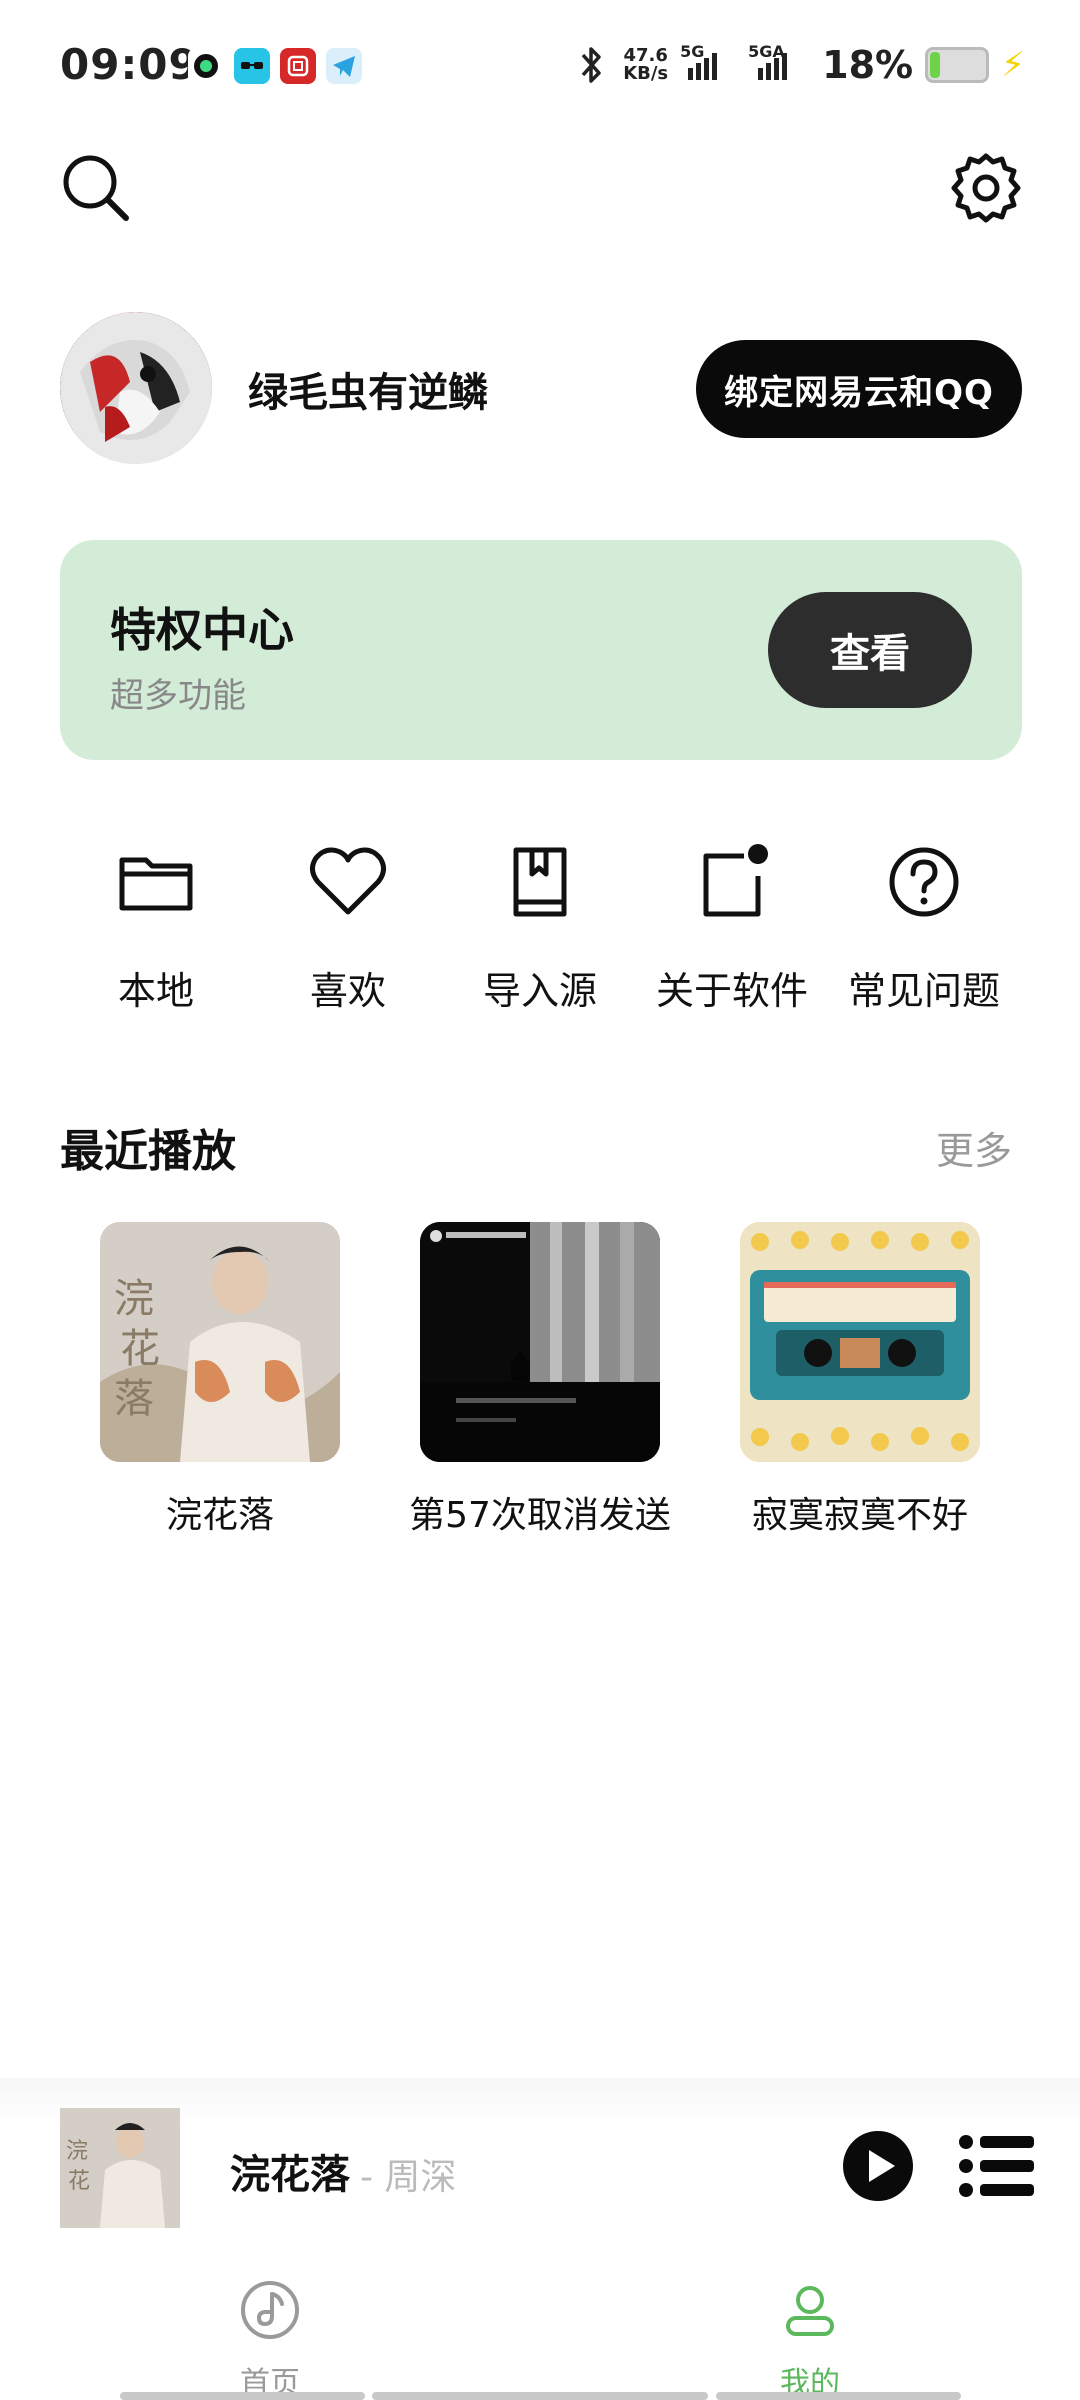  Describe the element at coordinates (924, 930) in the screenshot. I see `quick-action-faq: 常见问题` at that location.